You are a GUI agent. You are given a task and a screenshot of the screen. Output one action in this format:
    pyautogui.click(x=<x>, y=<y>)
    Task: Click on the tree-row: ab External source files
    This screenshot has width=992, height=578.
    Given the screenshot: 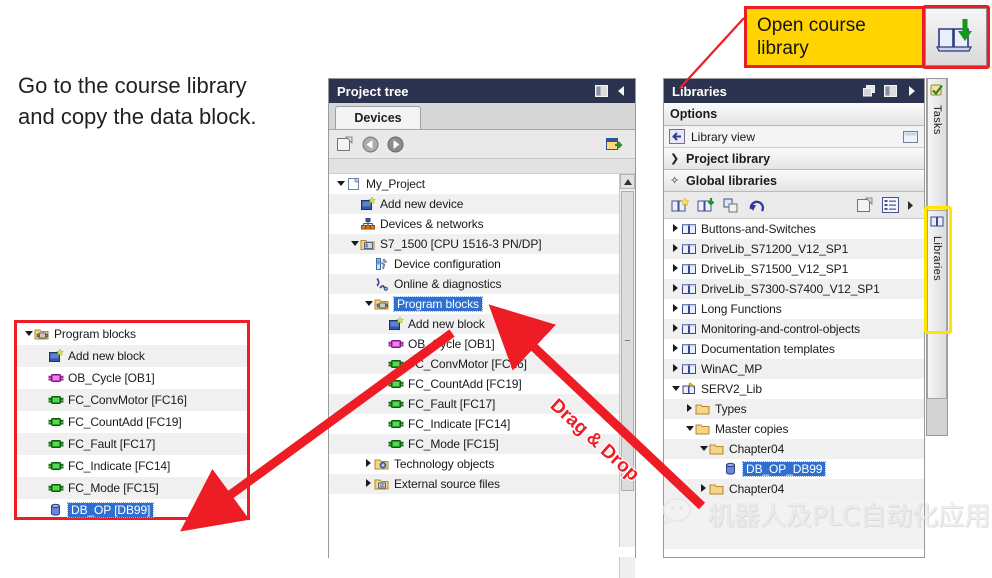 What is the action you would take?
    pyautogui.click(x=474, y=484)
    